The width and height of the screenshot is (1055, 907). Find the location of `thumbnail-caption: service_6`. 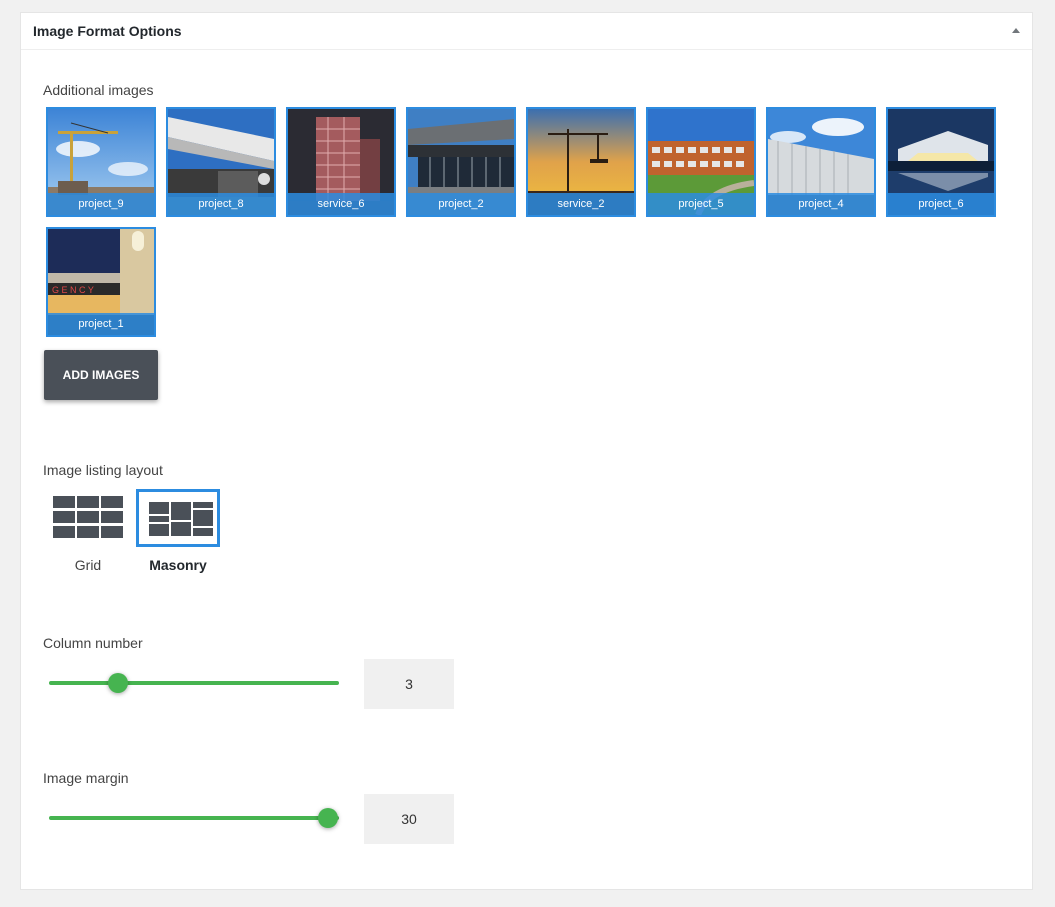

thumbnail-caption: service_6 is located at coordinates (341, 204).